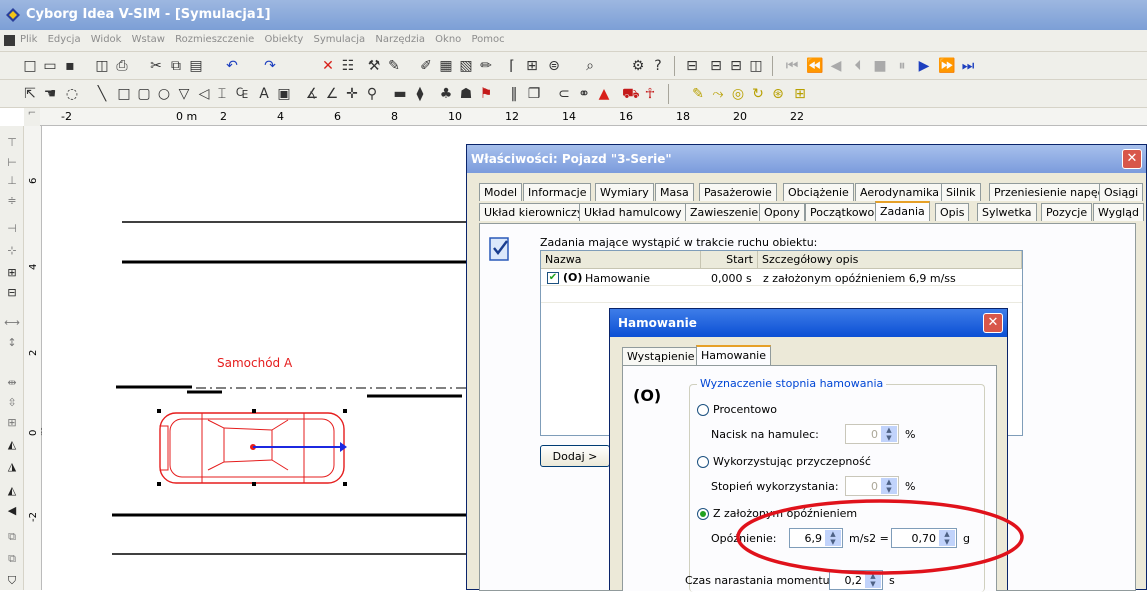  I want to click on paste-icon: ▤, so click(196, 66).